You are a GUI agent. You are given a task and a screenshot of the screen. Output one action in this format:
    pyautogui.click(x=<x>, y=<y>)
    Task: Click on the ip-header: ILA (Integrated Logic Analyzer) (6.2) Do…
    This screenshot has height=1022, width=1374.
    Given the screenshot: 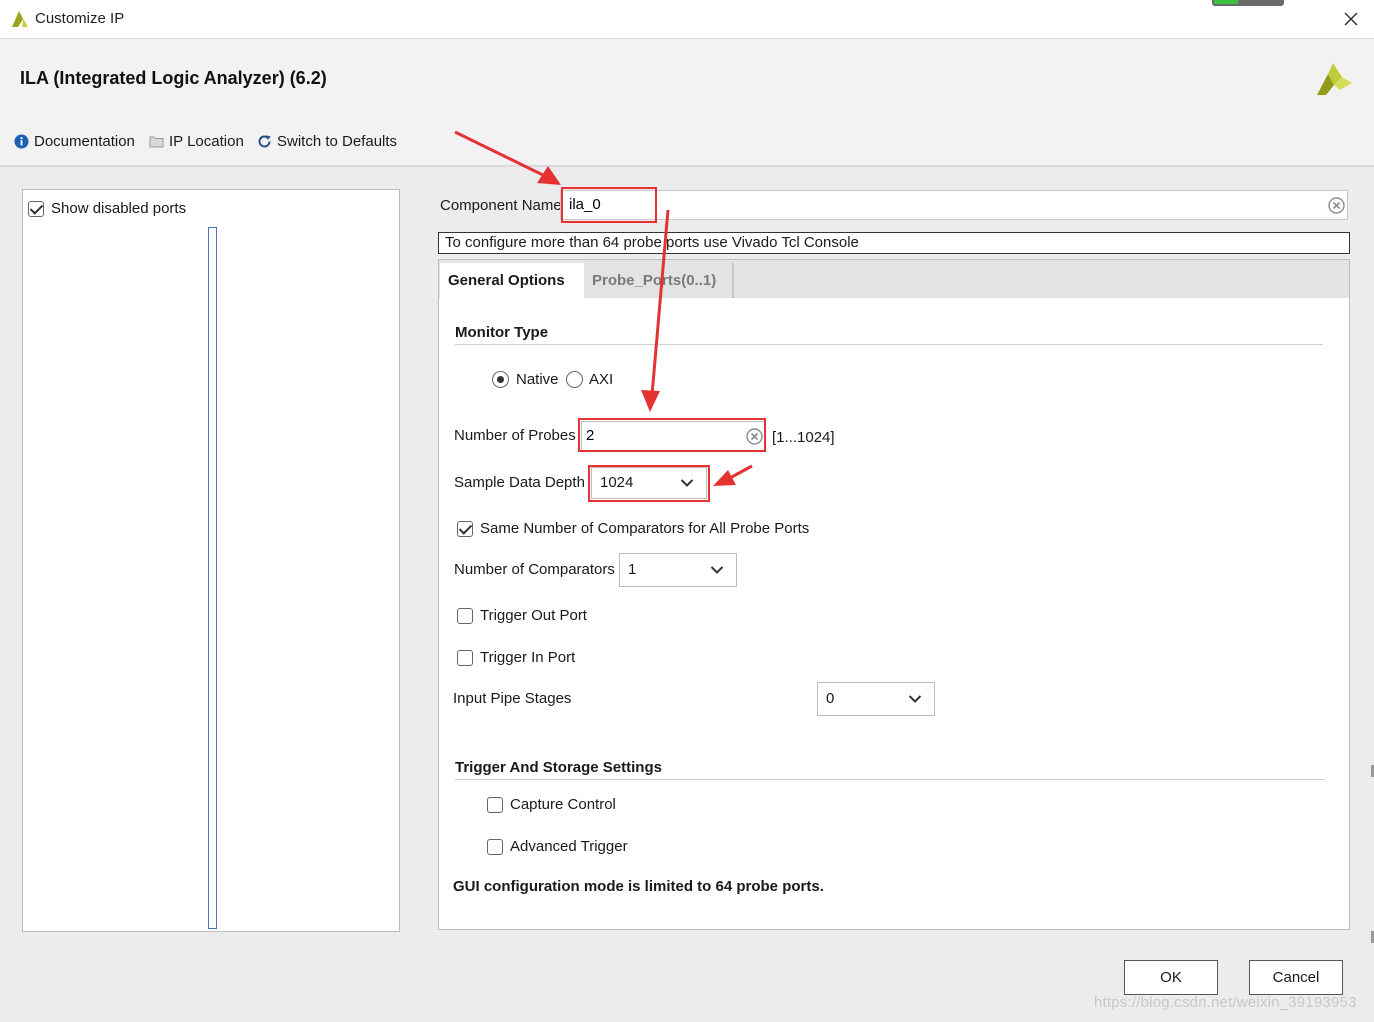 What is the action you would take?
    pyautogui.click(x=687, y=103)
    